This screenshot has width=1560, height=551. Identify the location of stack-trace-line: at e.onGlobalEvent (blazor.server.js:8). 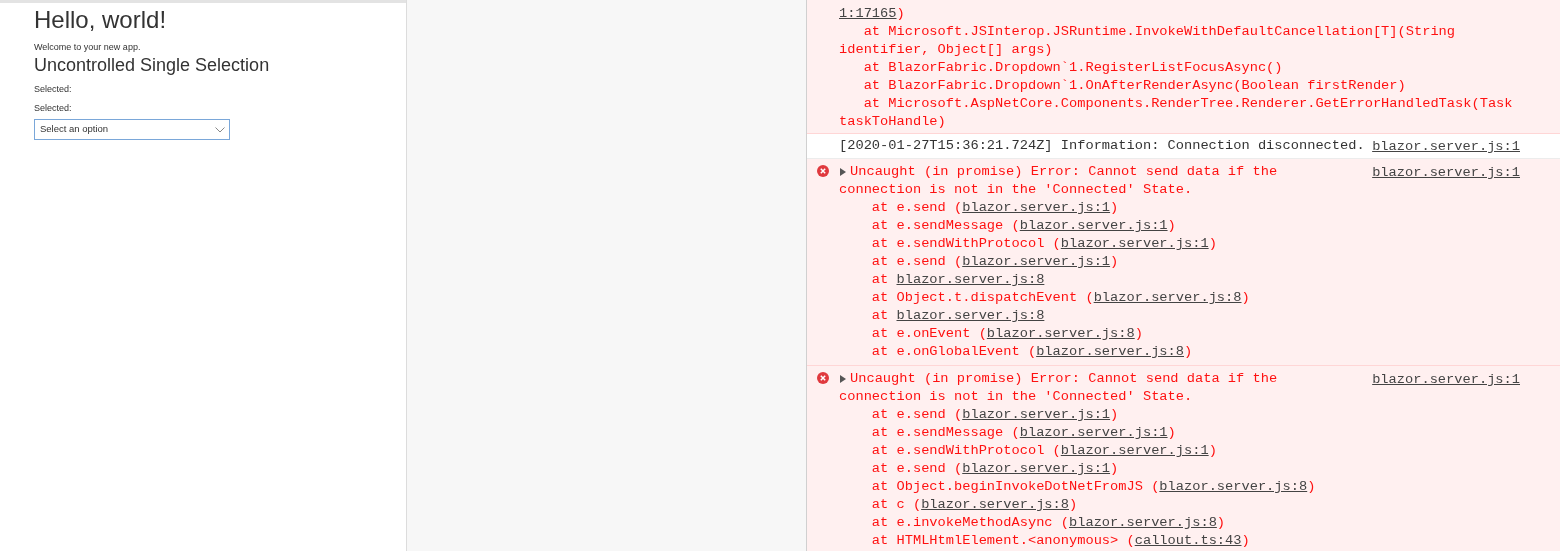
(1031, 352).